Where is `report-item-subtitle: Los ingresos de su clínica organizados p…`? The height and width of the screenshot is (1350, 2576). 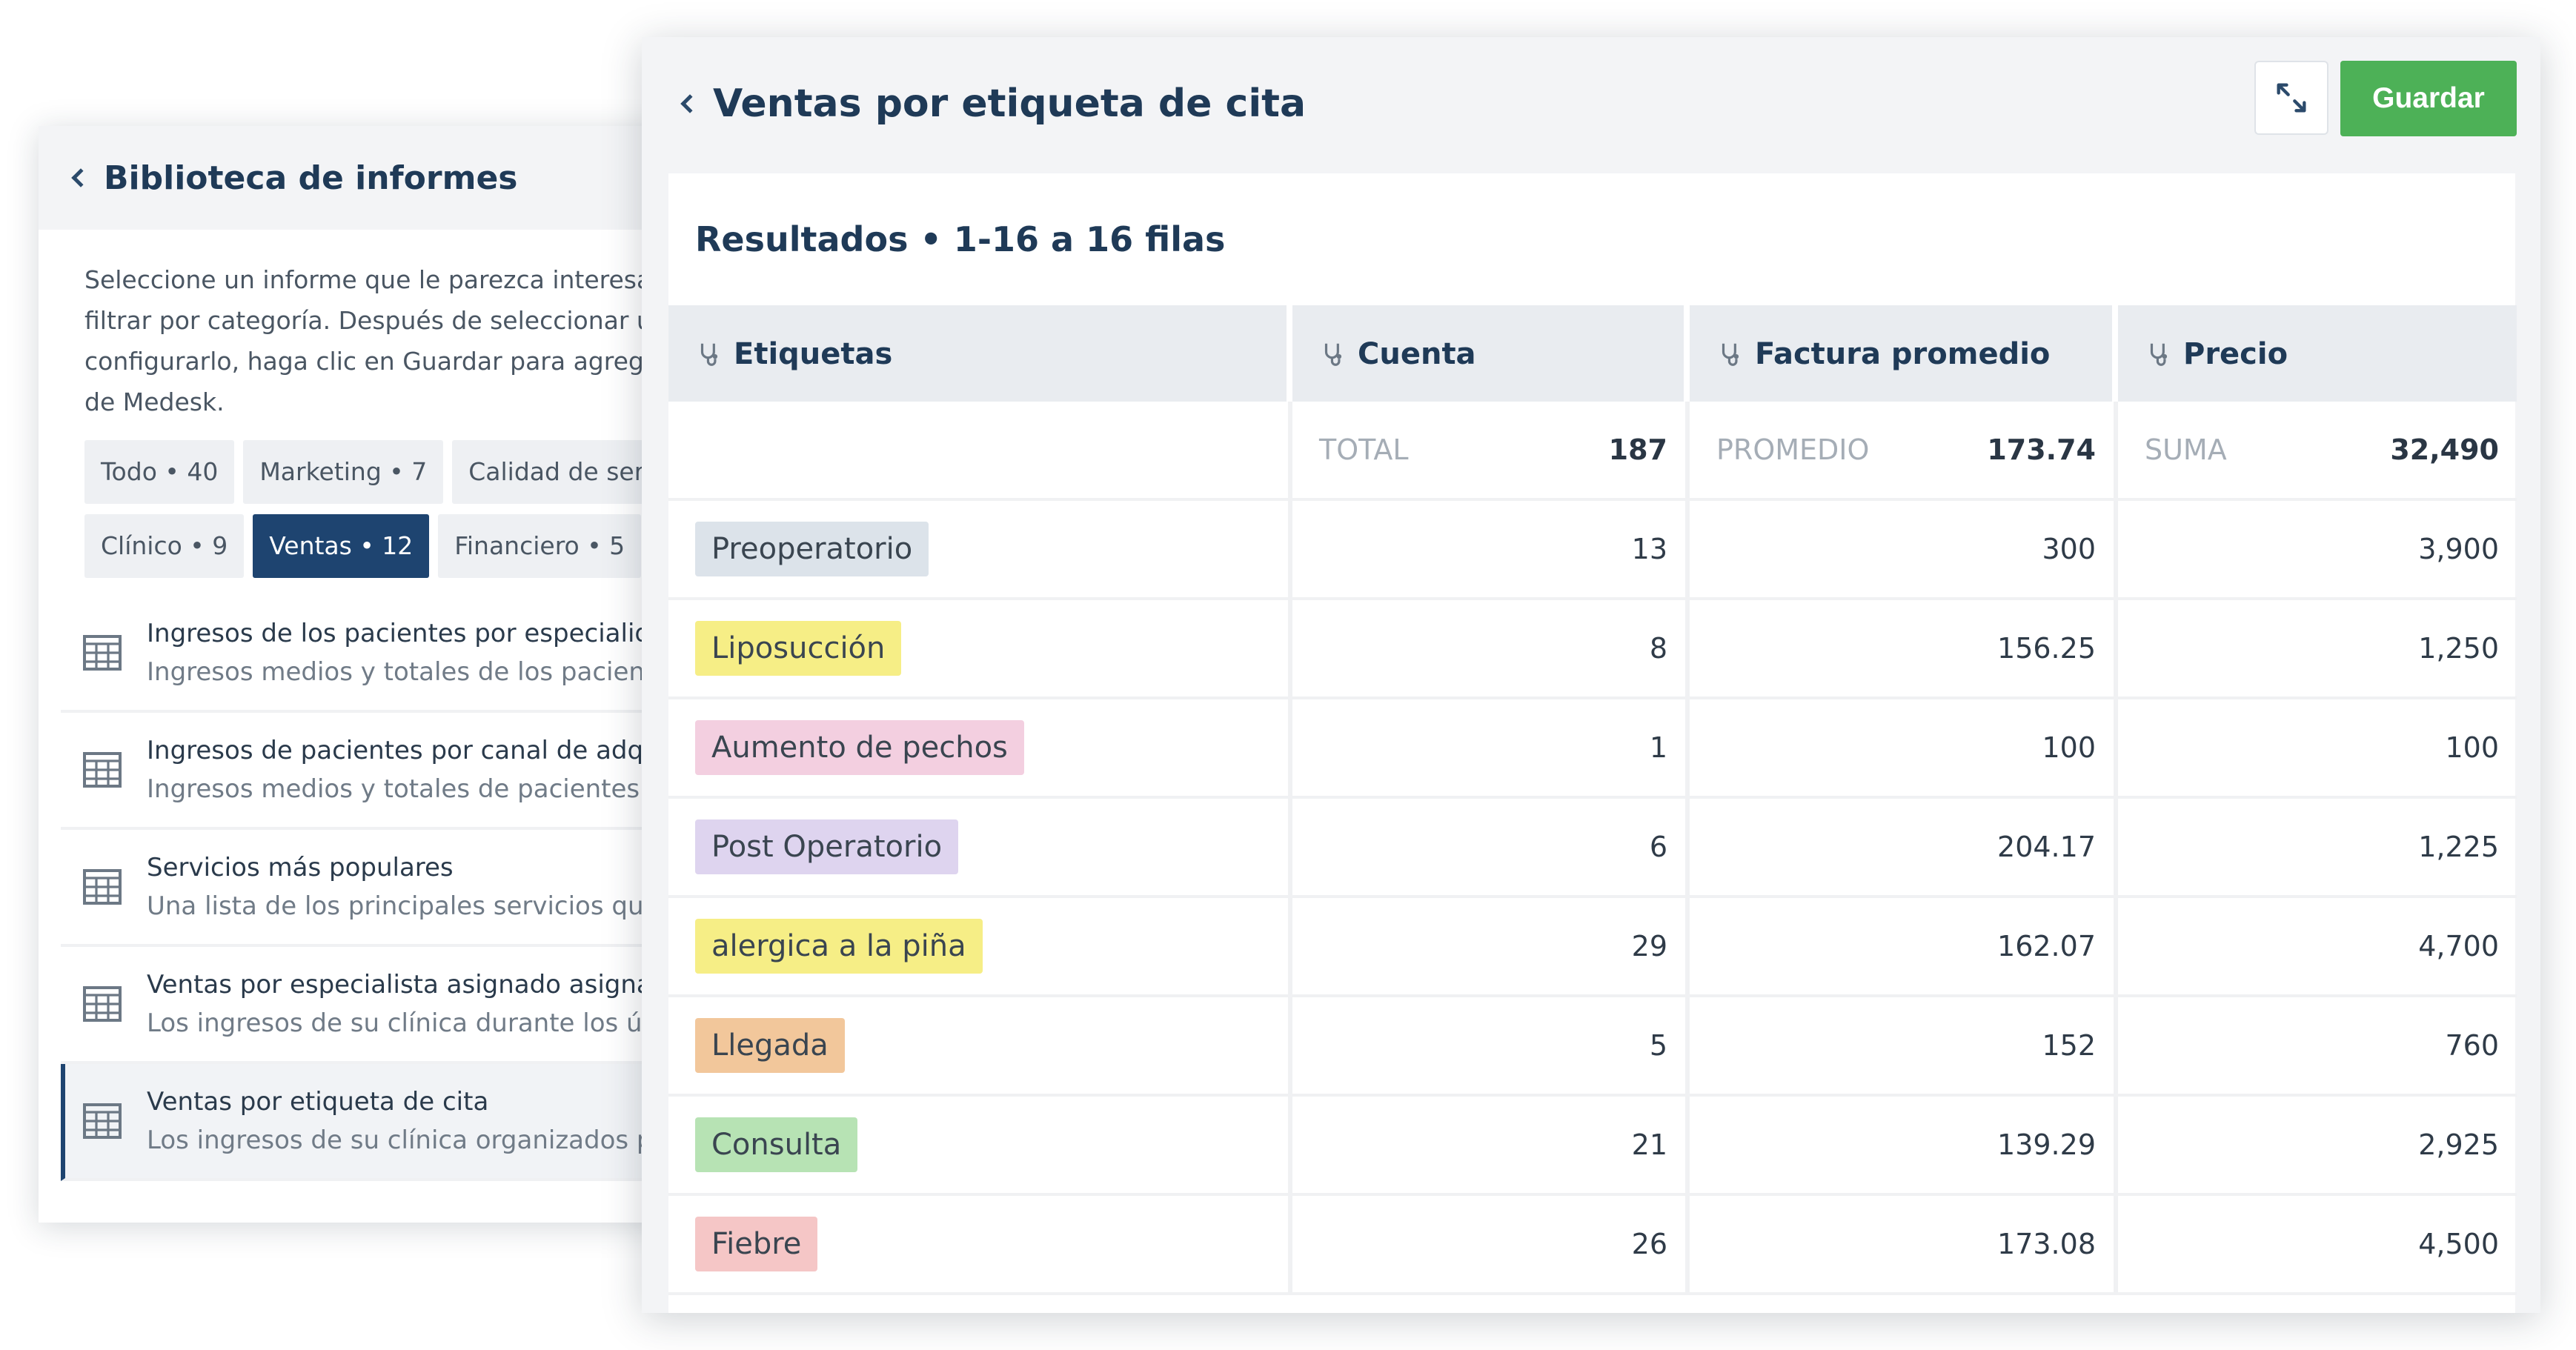
report-item-subtitle: Los ingresos de su clínica organizados p… is located at coordinates (408, 1140).